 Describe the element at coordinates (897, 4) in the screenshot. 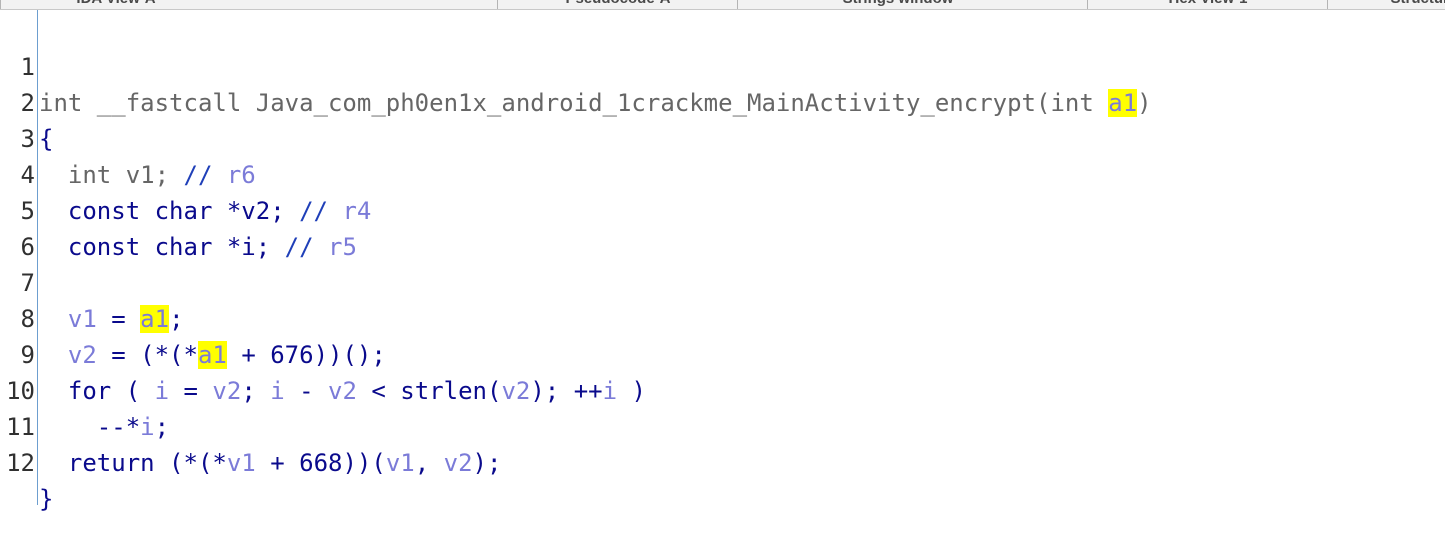

I see `tab-strings-window: Strings window` at that location.